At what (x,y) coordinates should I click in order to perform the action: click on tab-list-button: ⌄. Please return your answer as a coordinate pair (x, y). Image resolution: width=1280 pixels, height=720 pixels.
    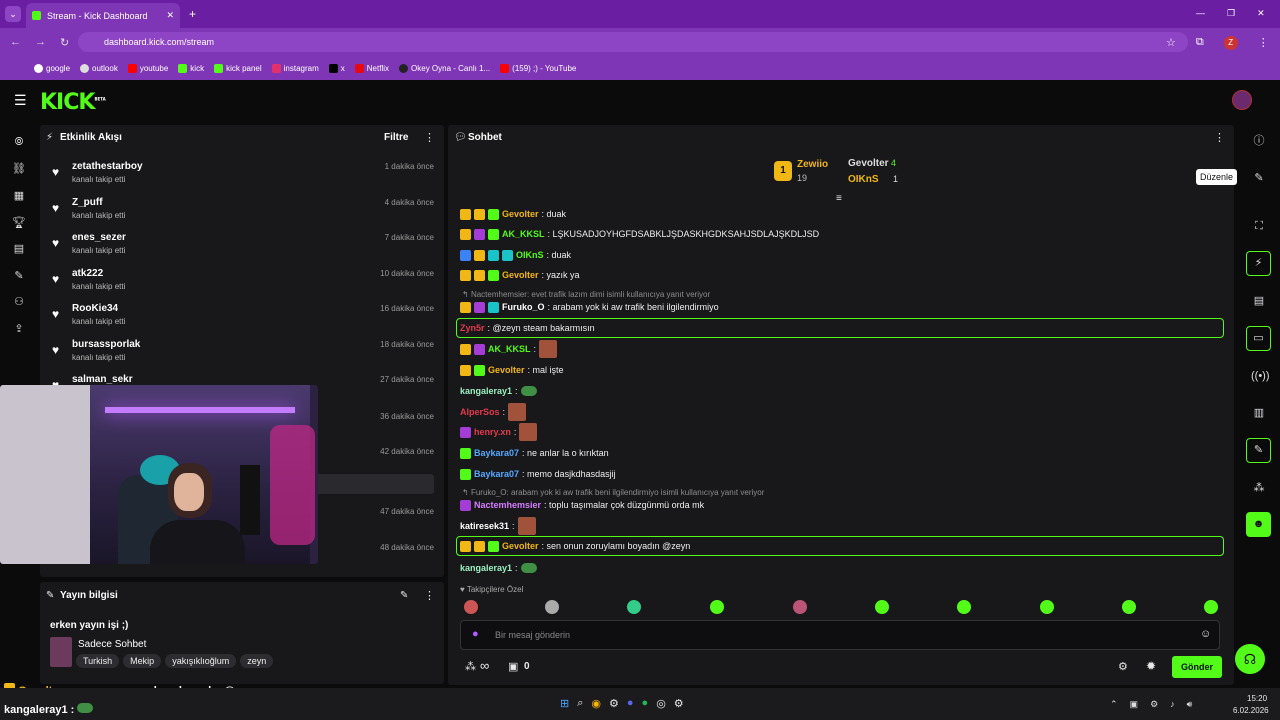
    Looking at the image, I should click on (13, 14).